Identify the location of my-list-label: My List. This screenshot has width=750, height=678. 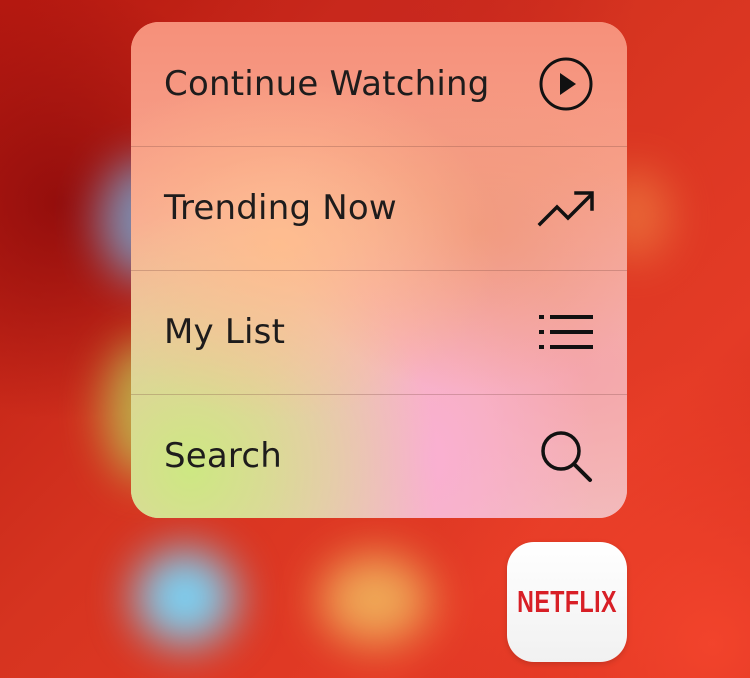
(225, 332).